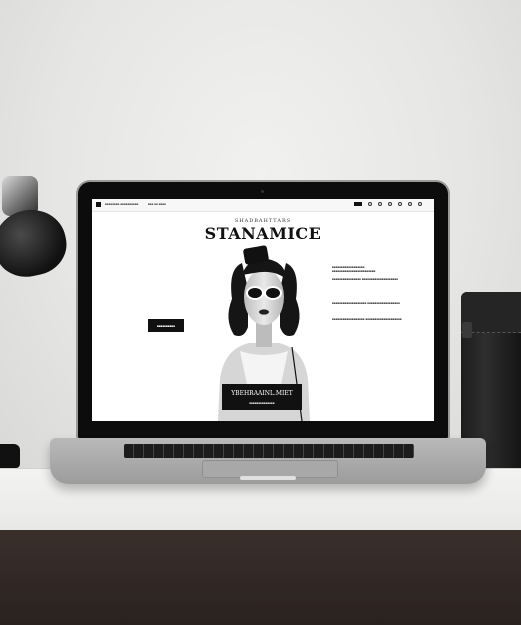 This screenshot has width=521, height=625. Describe the element at coordinates (268, 478) in the screenshot. I see `laptop-notch` at that location.